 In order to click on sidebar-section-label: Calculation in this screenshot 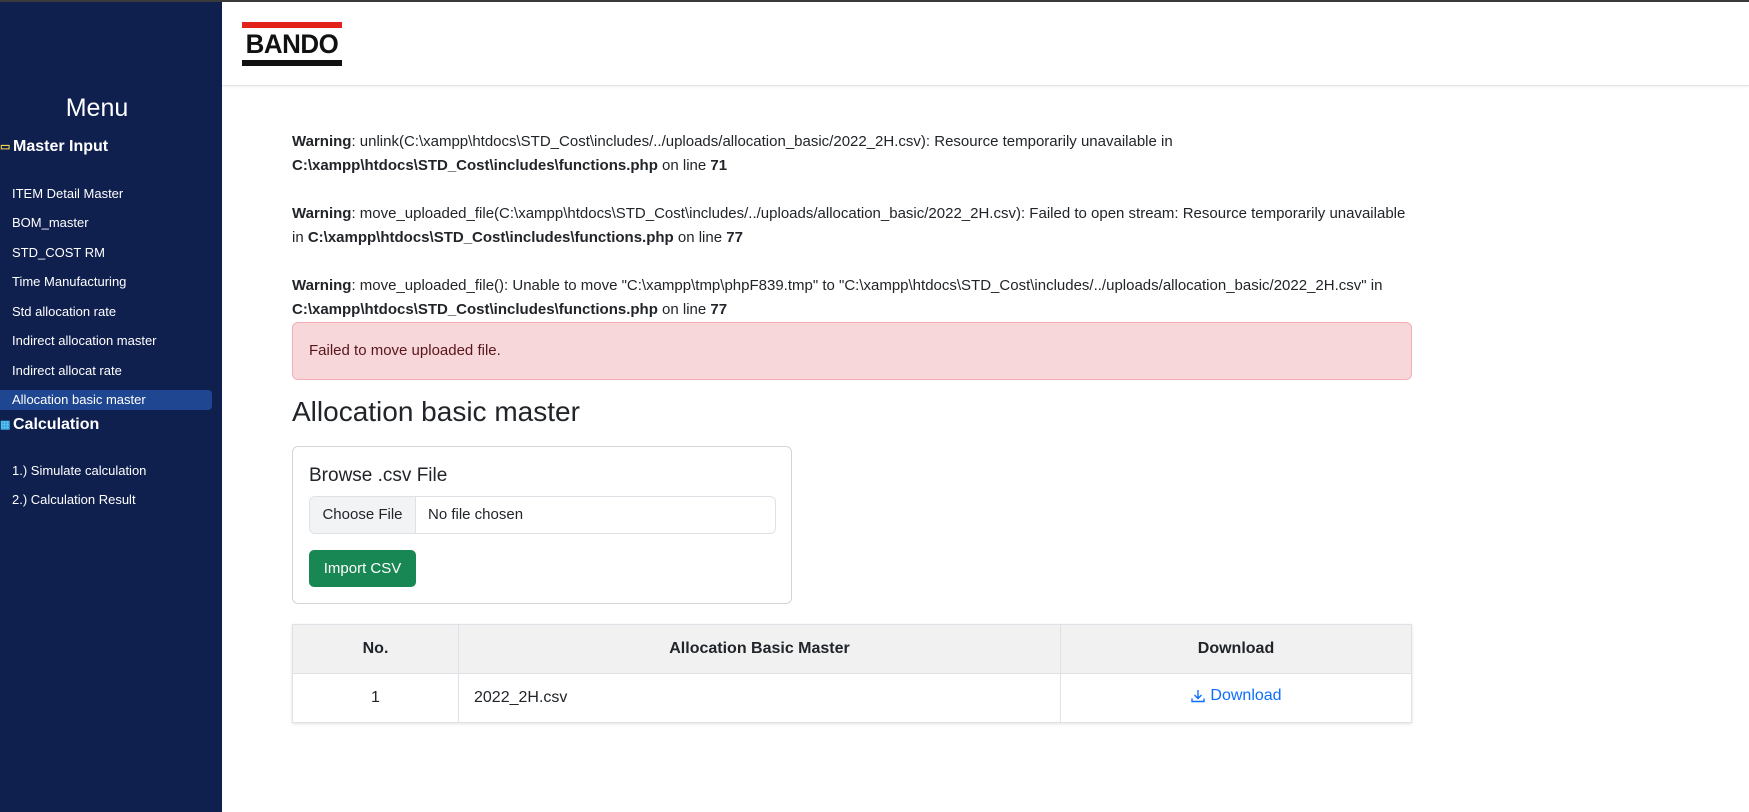, I will do `click(56, 424)`.